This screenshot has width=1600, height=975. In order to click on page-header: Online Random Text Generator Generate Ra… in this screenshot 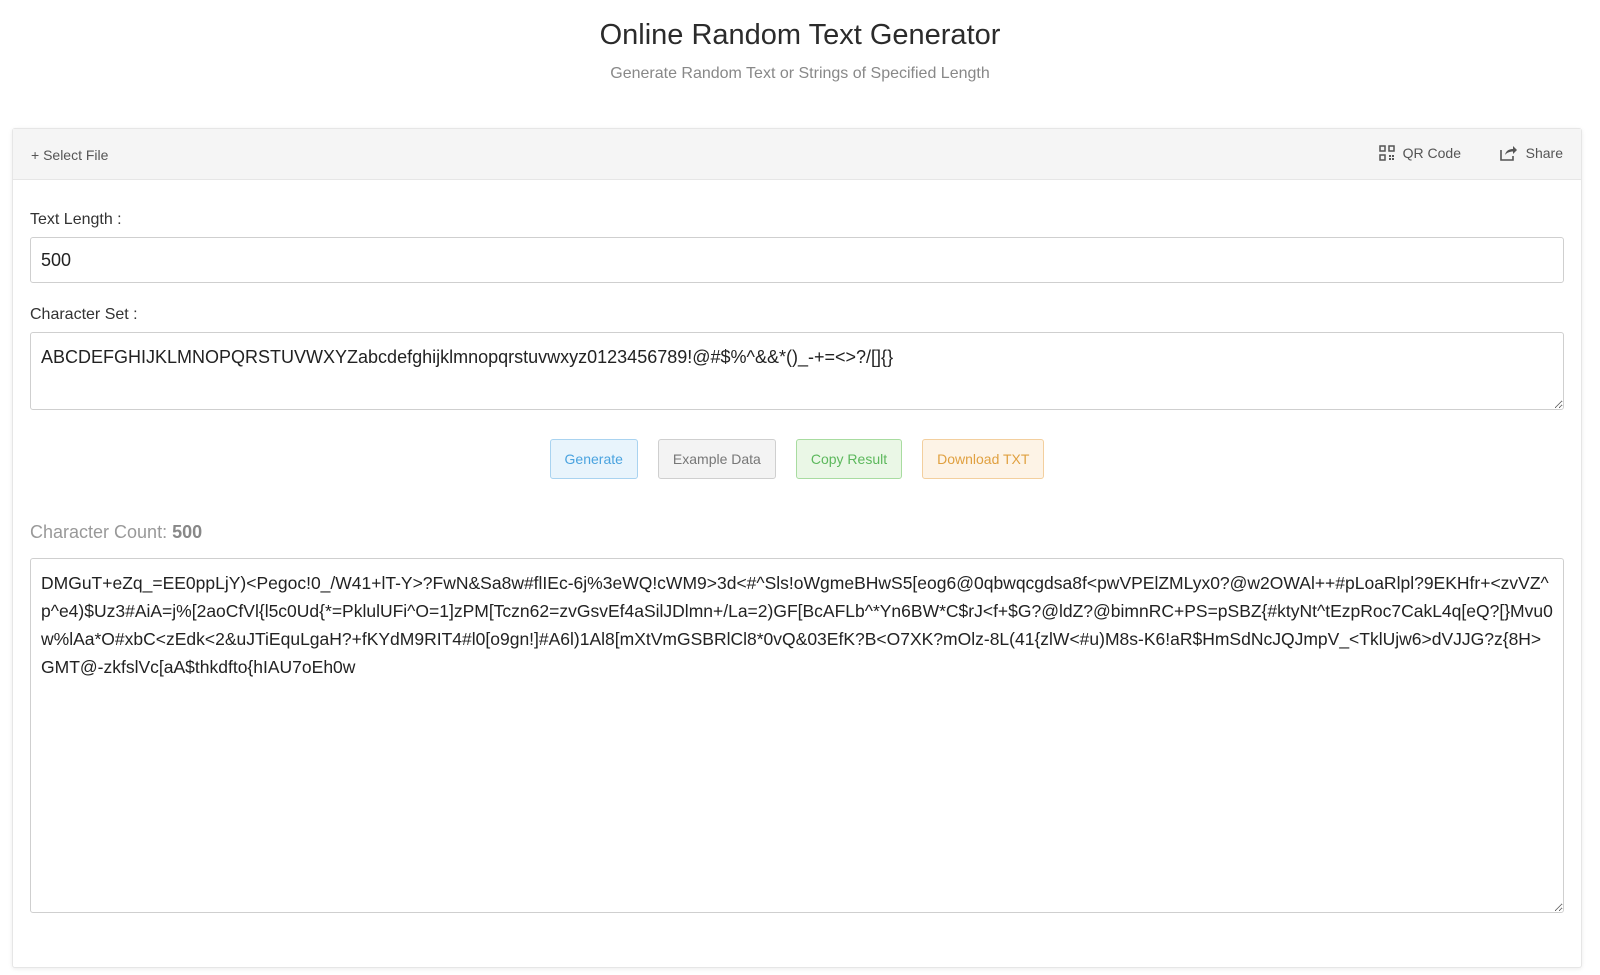, I will do `click(800, 55)`.